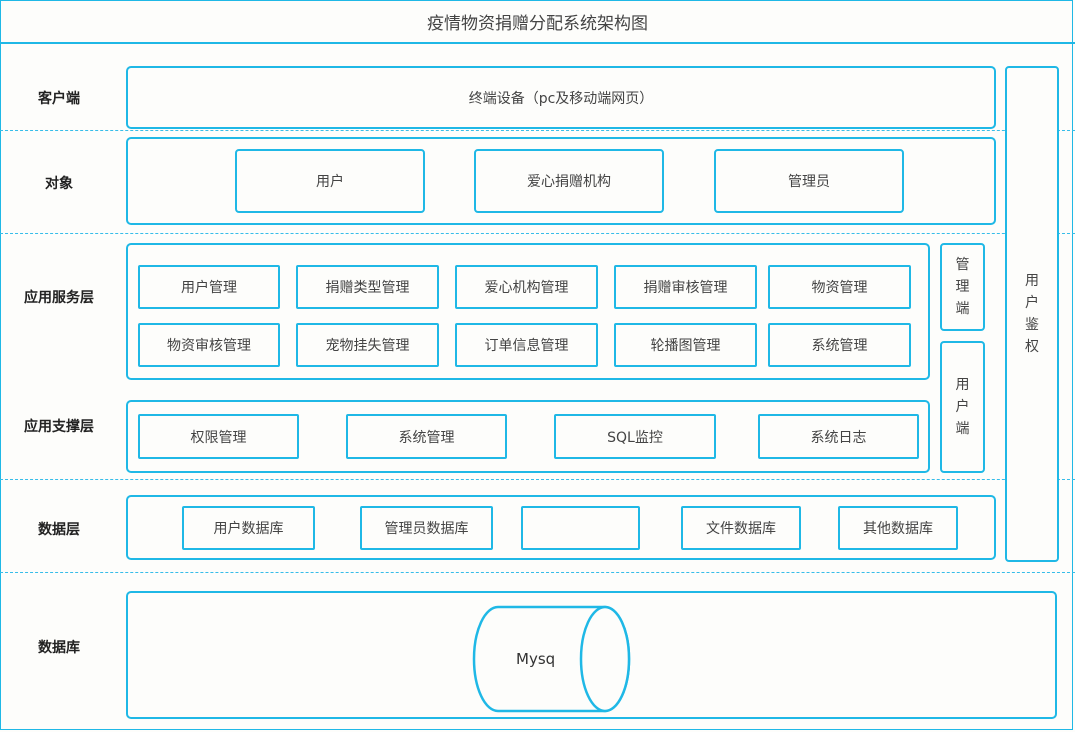 The height and width of the screenshot is (732, 1075). What do you see at coordinates (526, 287) in the screenshot?
I see `service-item: 爱心机构管理` at bounding box center [526, 287].